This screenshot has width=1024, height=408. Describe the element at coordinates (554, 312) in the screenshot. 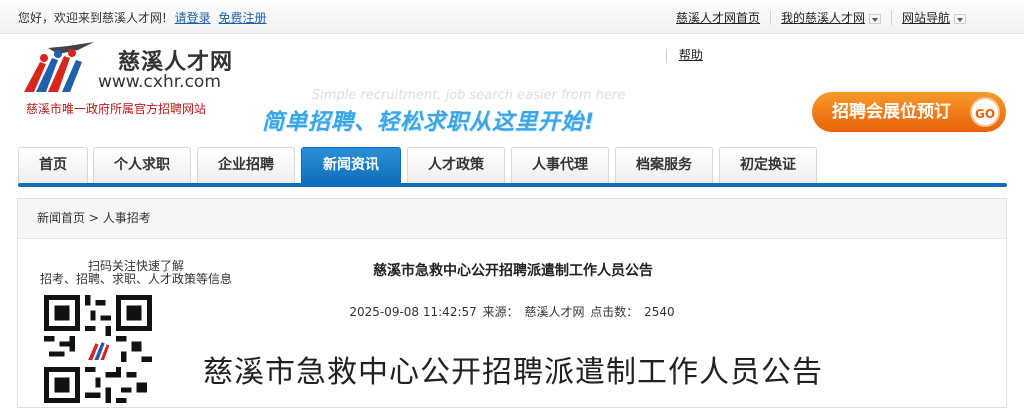

I see `article-source: 慈溪人才网` at that location.